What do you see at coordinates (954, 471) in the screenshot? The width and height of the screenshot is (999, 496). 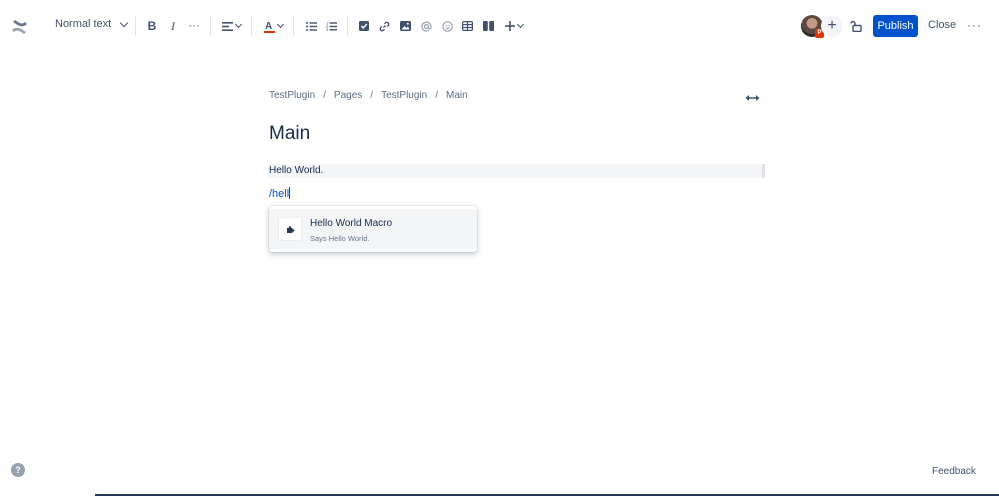 I see `feedback-button: Feedback` at bounding box center [954, 471].